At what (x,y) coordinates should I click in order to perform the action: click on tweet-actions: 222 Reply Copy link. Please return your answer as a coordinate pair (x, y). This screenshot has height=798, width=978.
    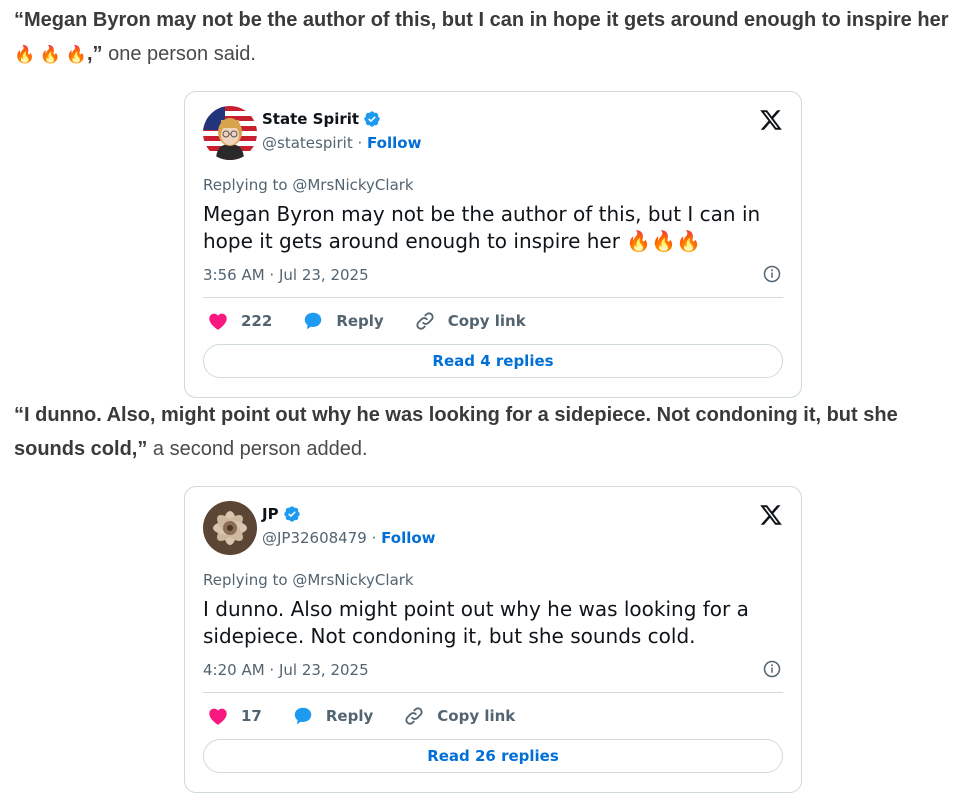
    Looking at the image, I should click on (381, 321).